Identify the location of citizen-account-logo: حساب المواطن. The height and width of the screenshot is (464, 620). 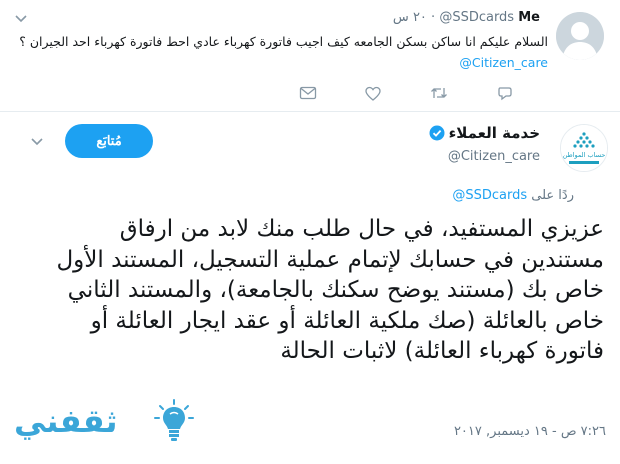
(584, 148).